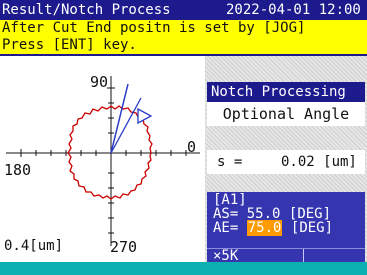 The image size is (367, 275). I want to click on scale-label: 0.4[um], so click(34, 246).